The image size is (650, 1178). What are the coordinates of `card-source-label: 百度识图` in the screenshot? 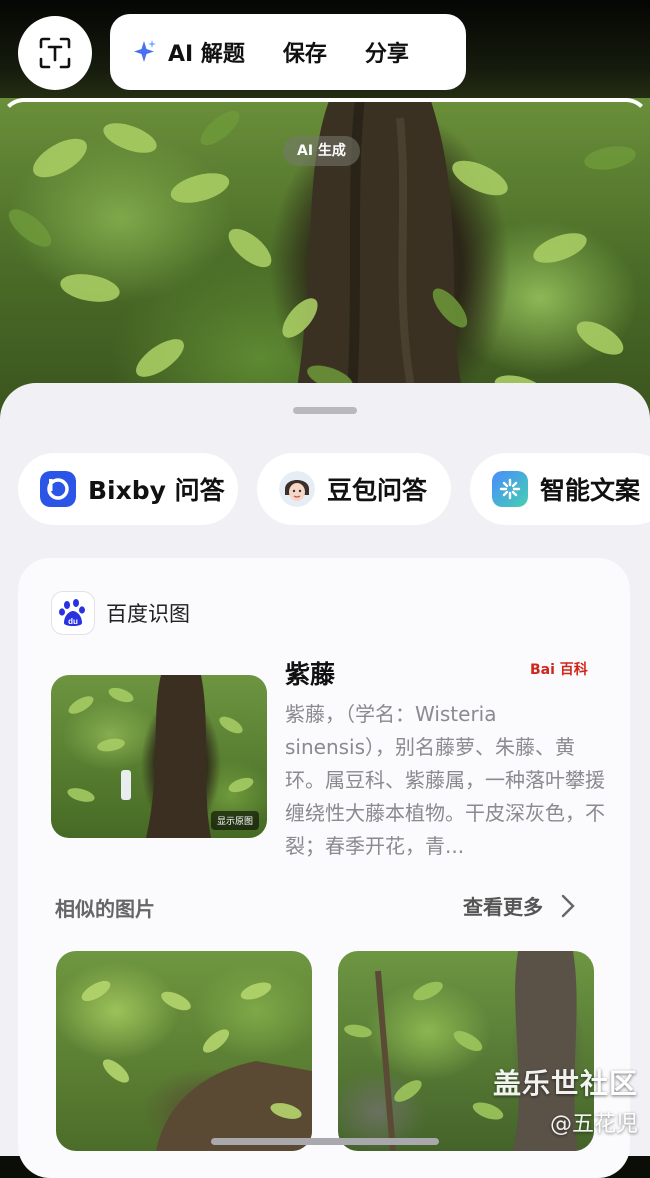 It's located at (148, 614).